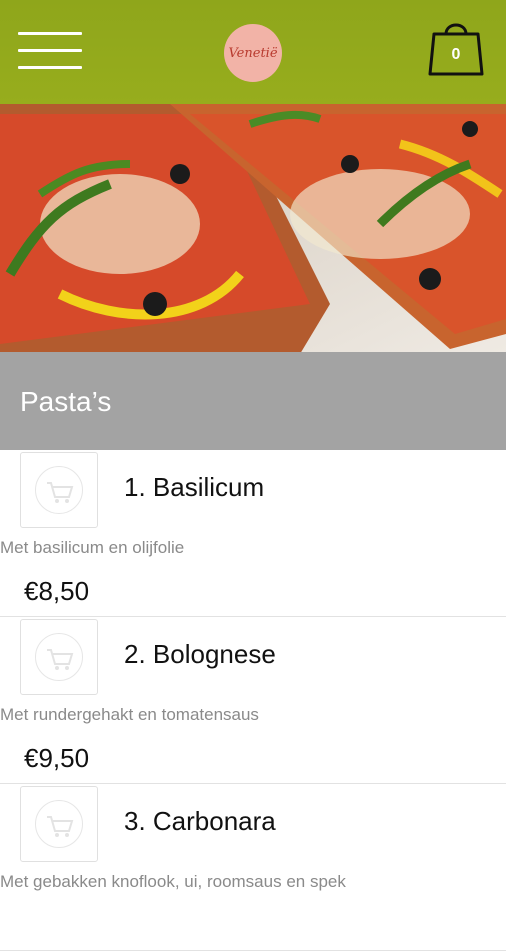 The height and width of the screenshot is (951, 506). What do you see at coordinates (253, 401) in the screenshot?
I see `section-header: Pasta’s` at bounding box center [253, 401].